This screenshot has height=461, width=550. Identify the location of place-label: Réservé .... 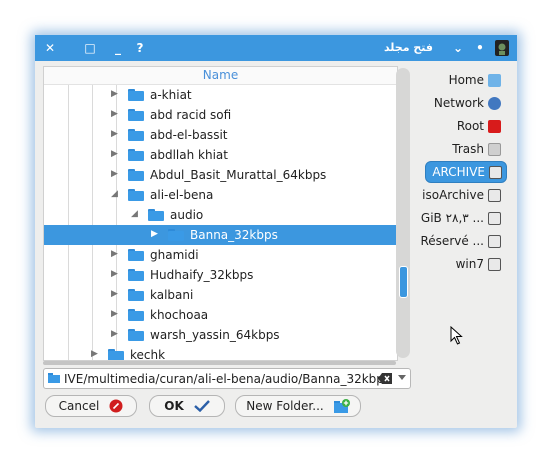
(452, 241).